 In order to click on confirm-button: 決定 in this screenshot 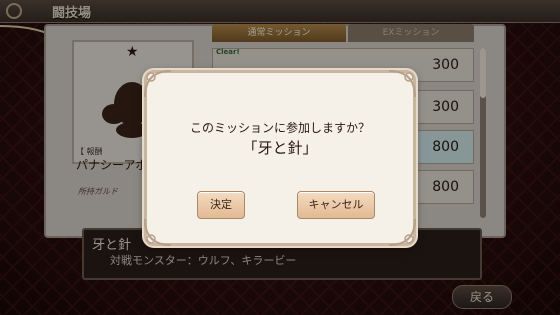, I will do `click(221, 205)`.